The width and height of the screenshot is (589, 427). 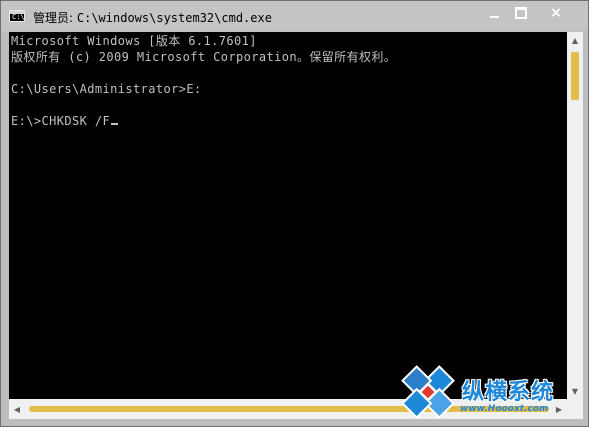 What do you see at coordinates (294, 16) in the screenshot?
I see `title-bar: C:\ 管理员: C:\windows\system32\cmd.exe ×` at bounding box center [294, 16].